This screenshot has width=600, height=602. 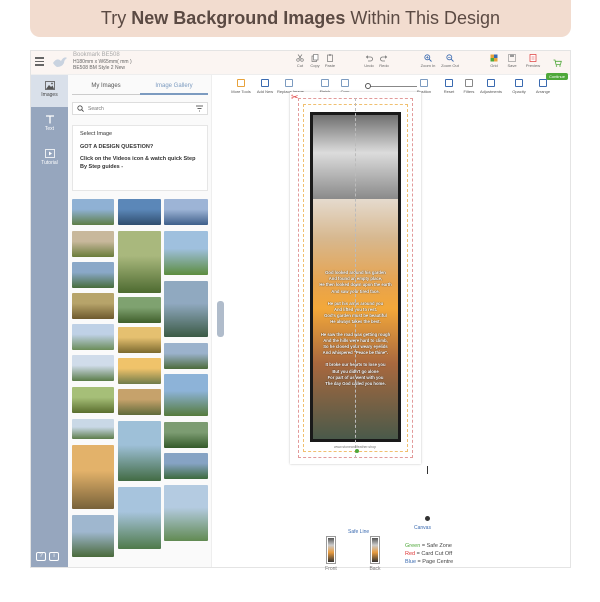 What do you see at coordinates (391, 89) in the screenshot?
I see `zoom-slider: Zoom In` at bounding box center [391, 89].